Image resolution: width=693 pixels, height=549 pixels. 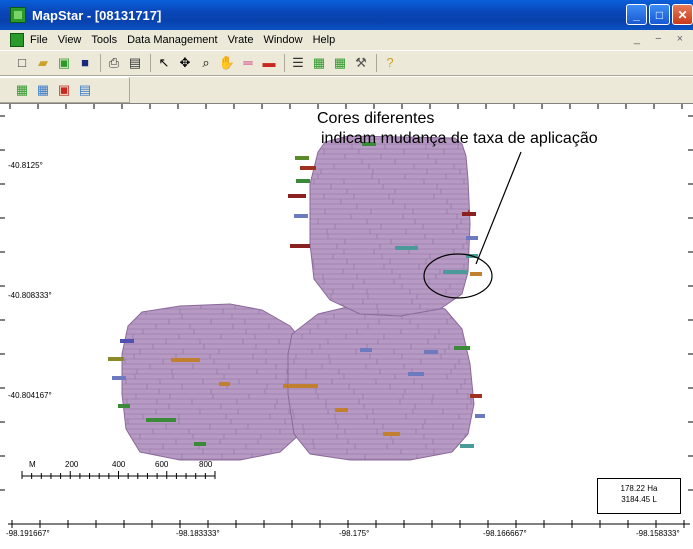 What do you see at coordinates (206, 464) in the screenshot?
I see `scale-tick-800: 800` at bounding box center [206, 464].